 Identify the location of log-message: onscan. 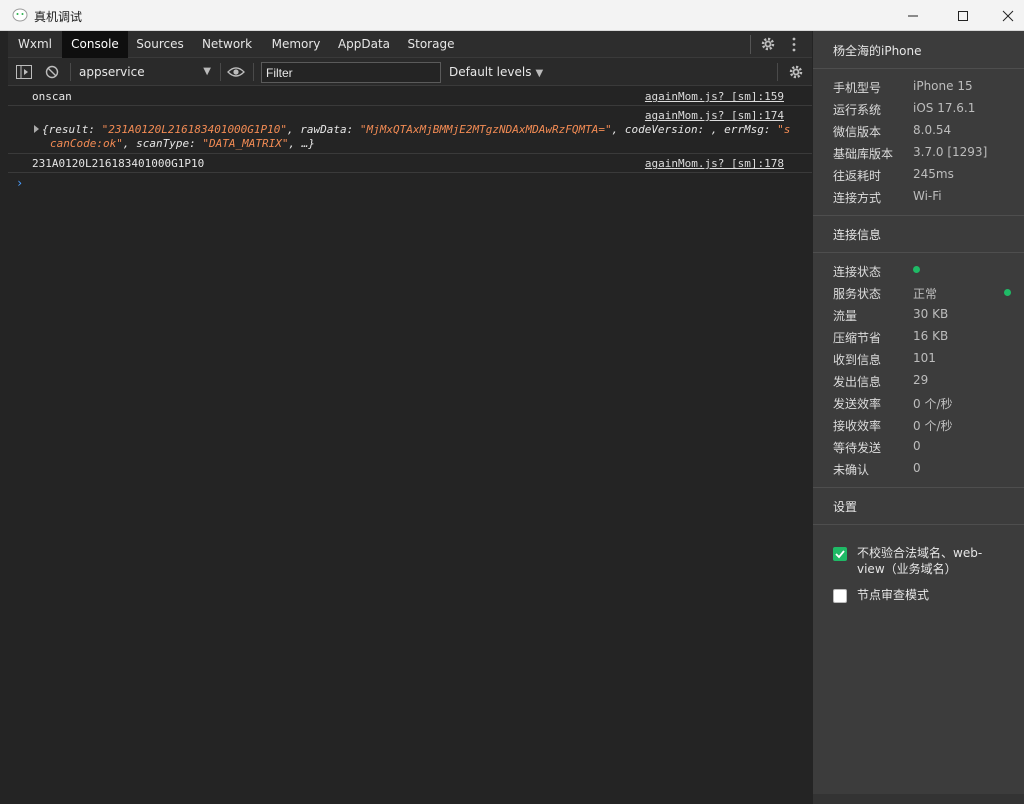
(52, 96).